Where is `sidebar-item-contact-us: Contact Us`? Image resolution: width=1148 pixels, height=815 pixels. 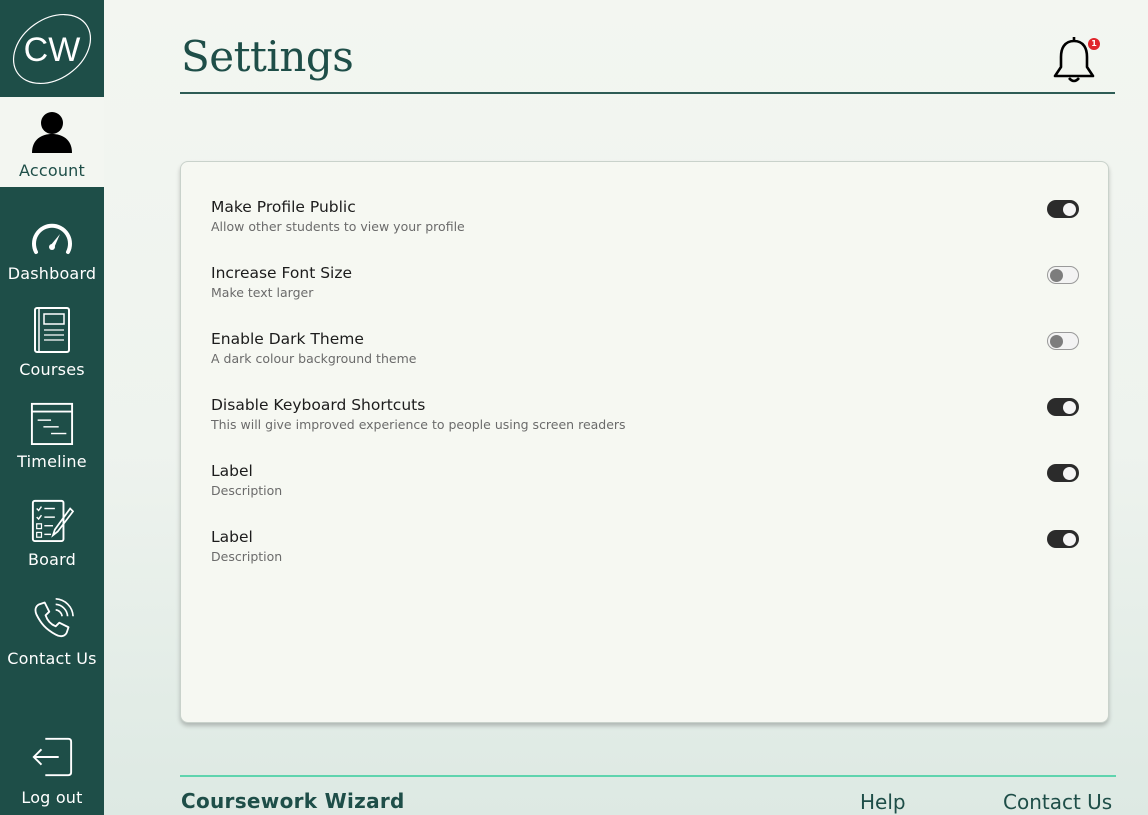 sidebar-item-contact-us: Contact Us is located at coordinates (52, 631).